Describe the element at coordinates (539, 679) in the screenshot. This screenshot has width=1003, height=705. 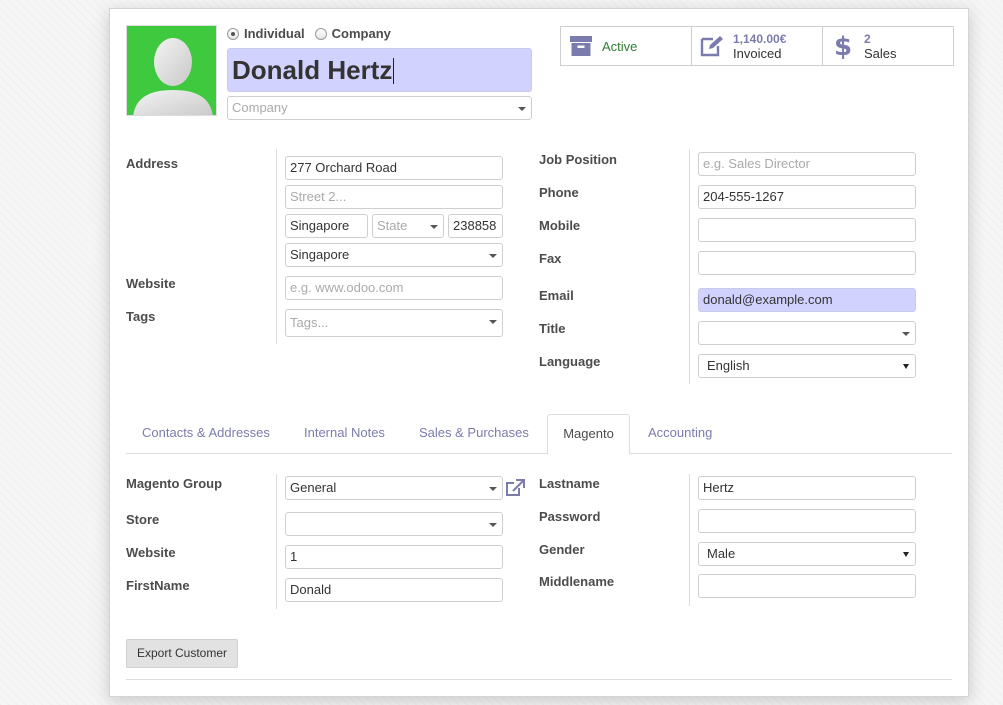
I see `bottom-divider` at that location.